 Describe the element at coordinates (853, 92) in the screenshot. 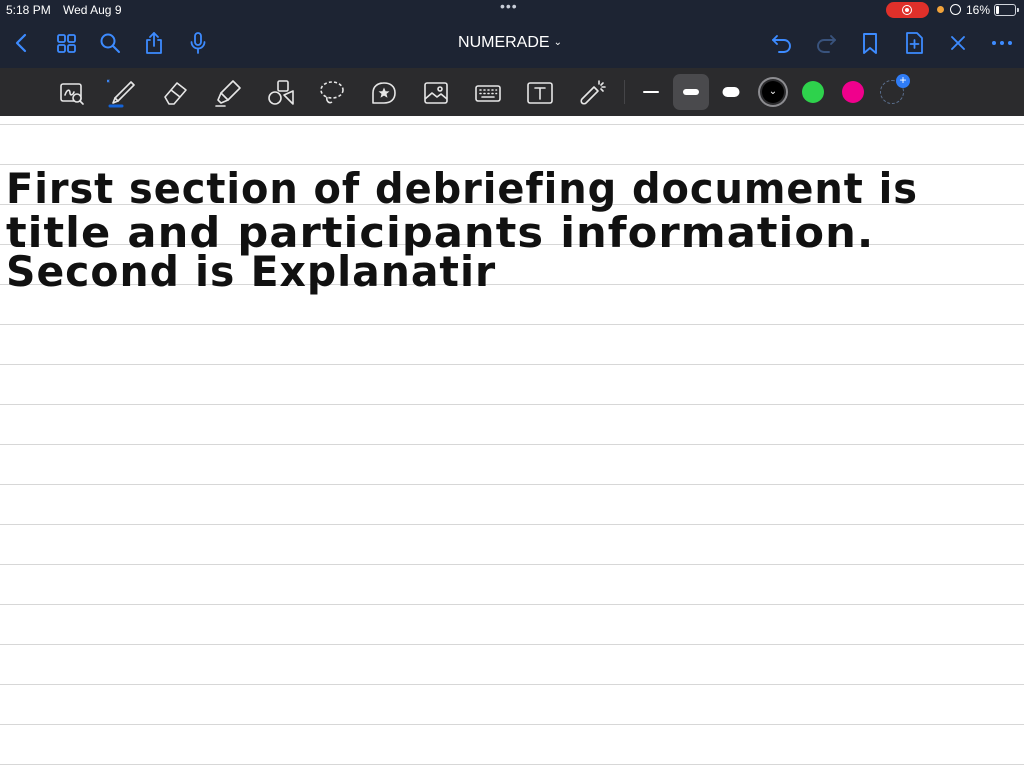

I see `color-swatch-pink` at that location.